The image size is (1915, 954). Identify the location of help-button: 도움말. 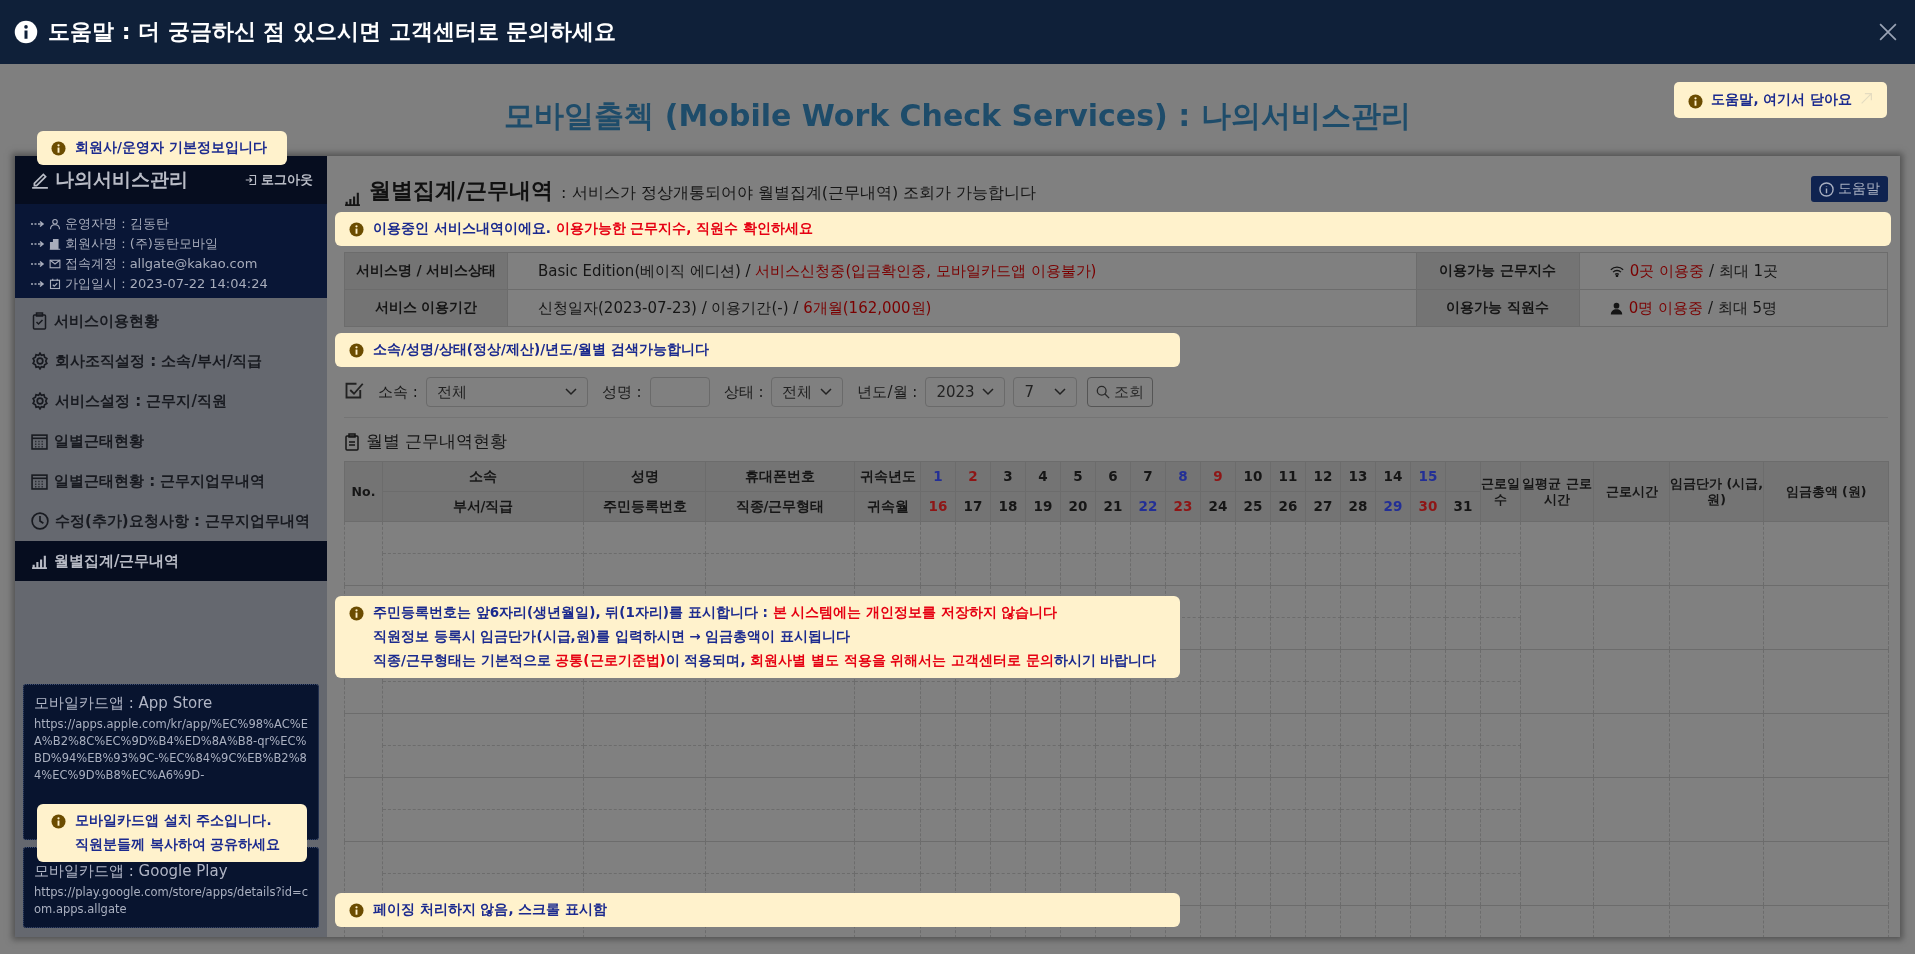
(1849, 189).